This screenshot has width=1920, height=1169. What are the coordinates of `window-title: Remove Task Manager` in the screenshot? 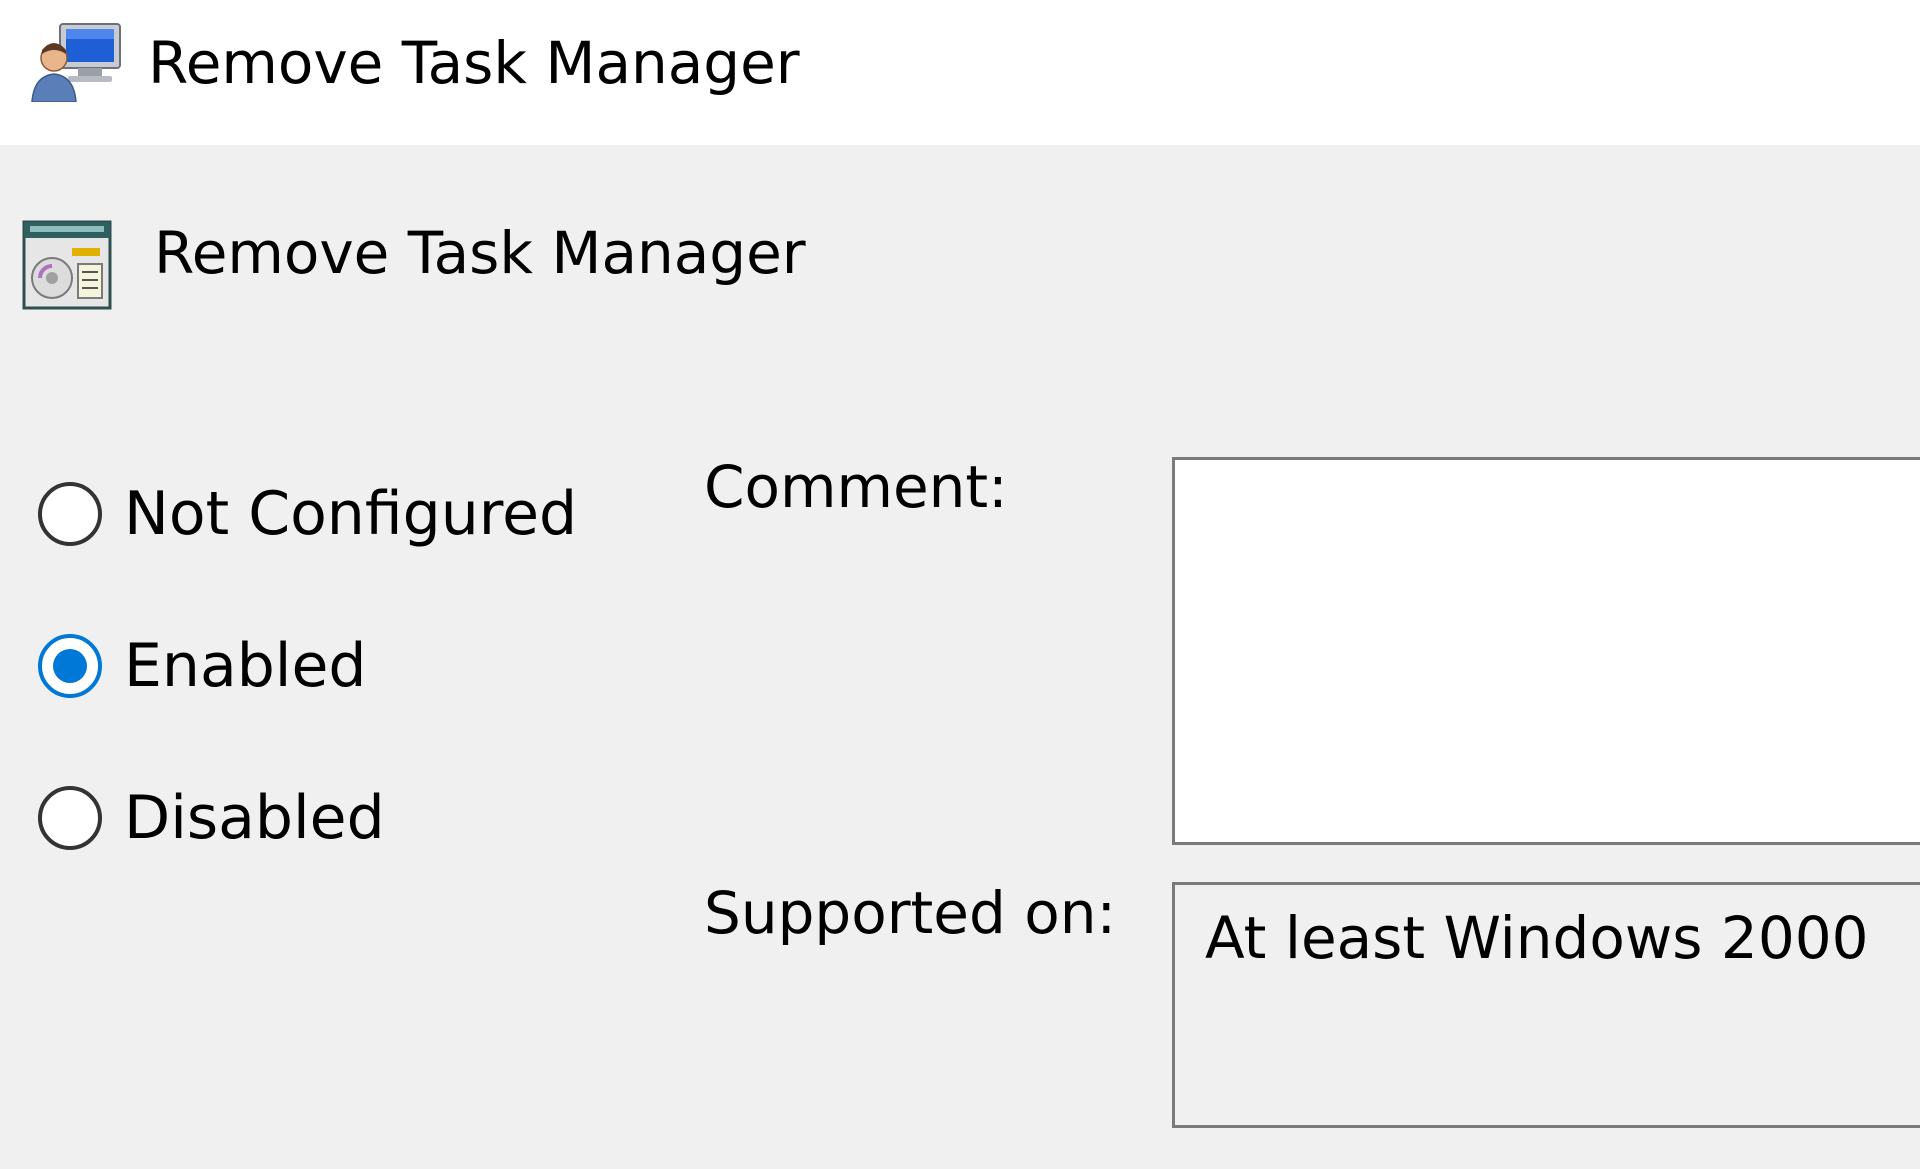 It's located at (474, 63).